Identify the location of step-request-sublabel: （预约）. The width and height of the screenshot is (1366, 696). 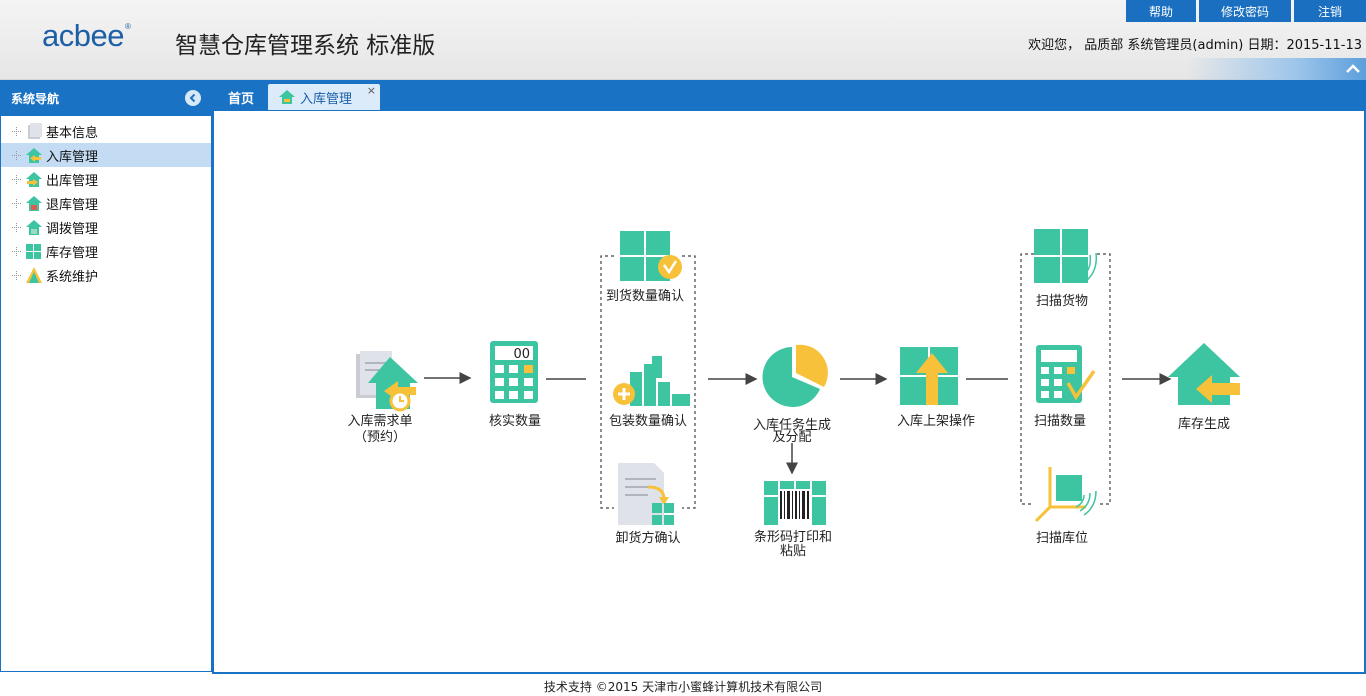
(380, 437).